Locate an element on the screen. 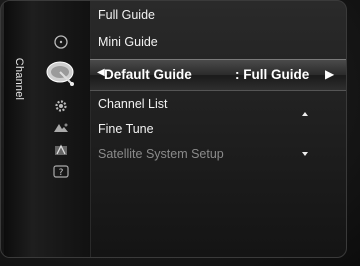 This screenshot has width=360, height=266. default-guide-value: : Full Guide is located at coordinates (272, 74).